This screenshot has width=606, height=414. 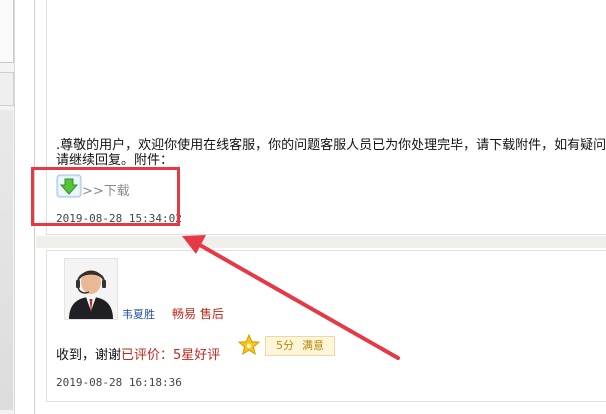 I want to click on rated-text: 已评价：5星好评, so click(x=171, y=355).